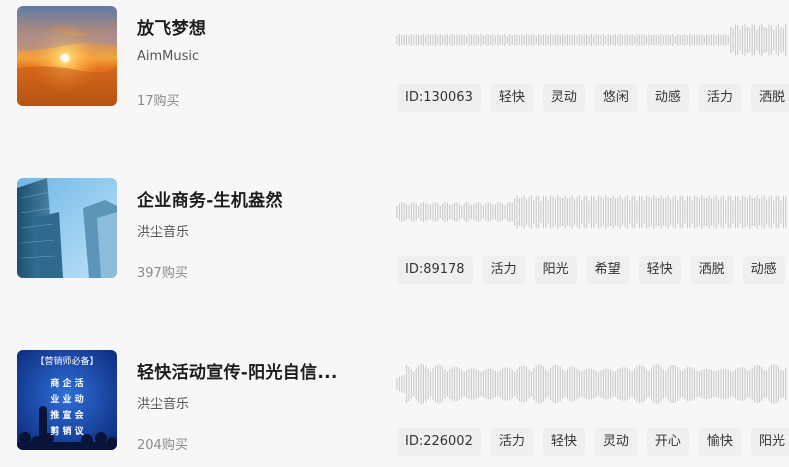  Describe the element at coordinates (439, 98) in the screenshot. I see `track-id-tag: ID:130063` at that location.